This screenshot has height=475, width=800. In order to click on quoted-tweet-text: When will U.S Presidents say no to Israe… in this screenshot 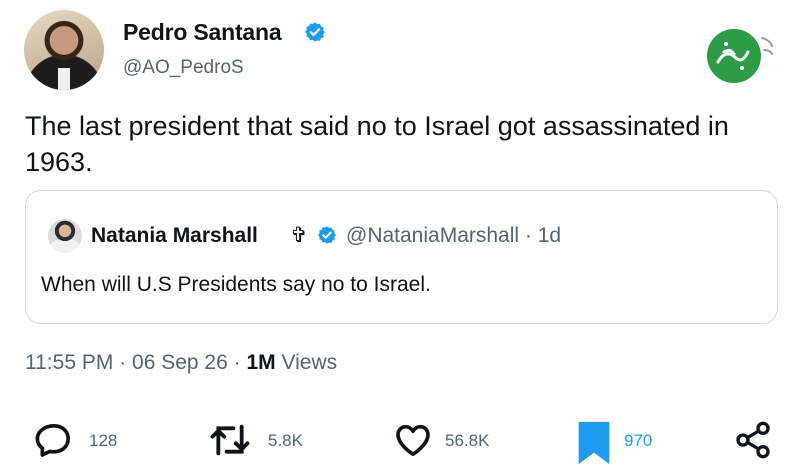, I will do `click(236, 284)`.